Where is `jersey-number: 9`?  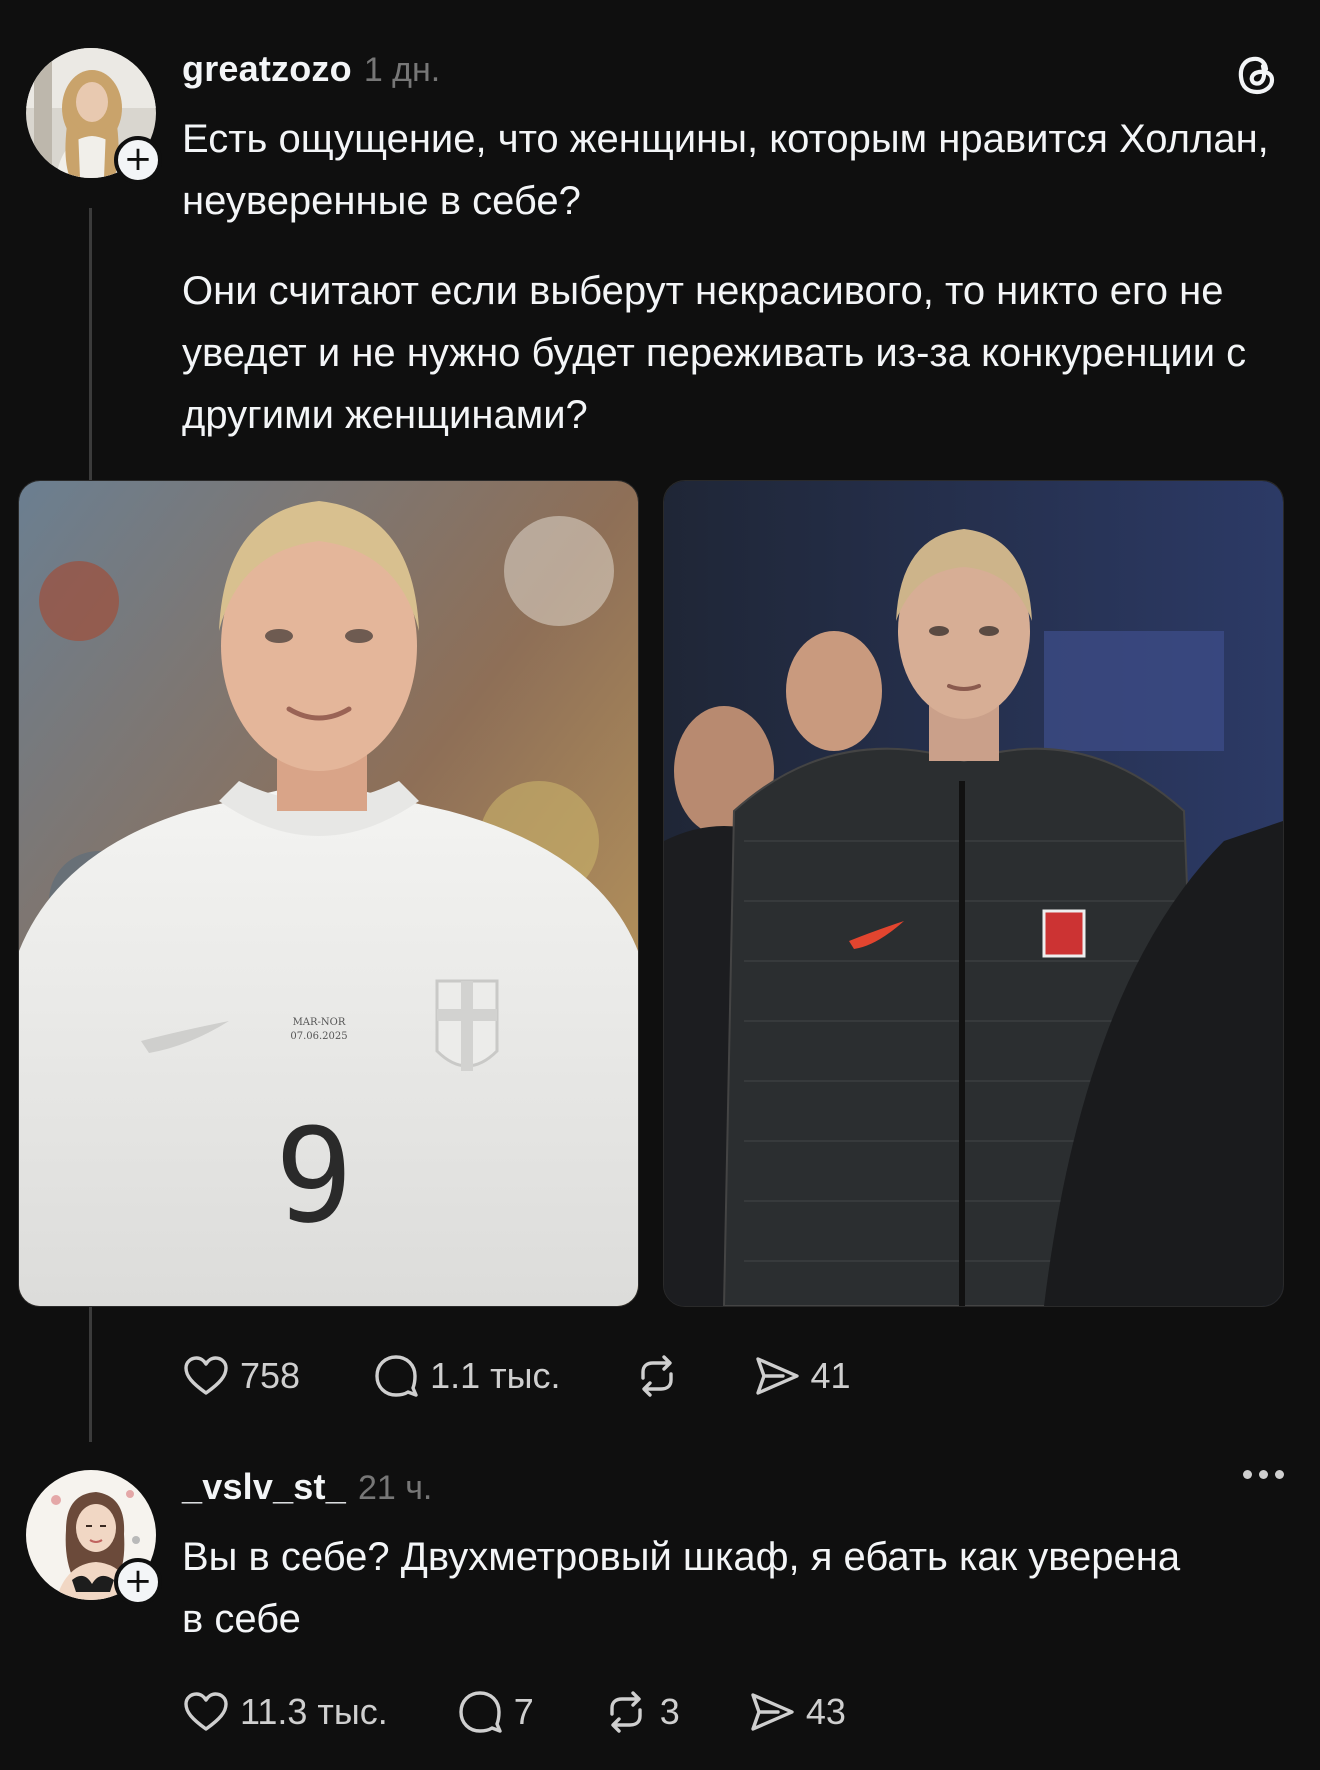 jersey-number: 9 is located at coordinates (314, 1176).